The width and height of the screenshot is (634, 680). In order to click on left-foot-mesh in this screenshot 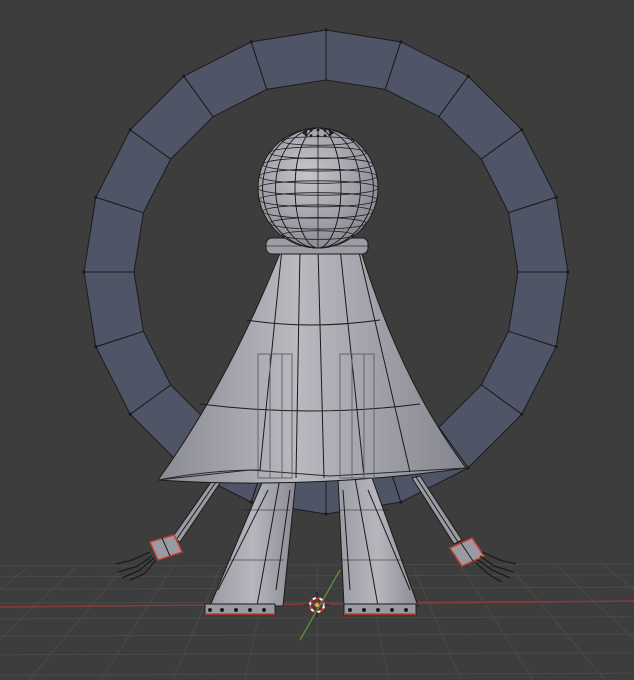, I will do `click(240, 609)`.